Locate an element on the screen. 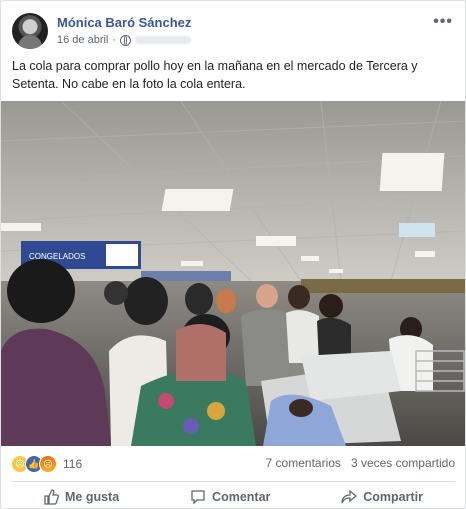 The image size is (466, 509). globe-icon is located at coordinates (126, 40).